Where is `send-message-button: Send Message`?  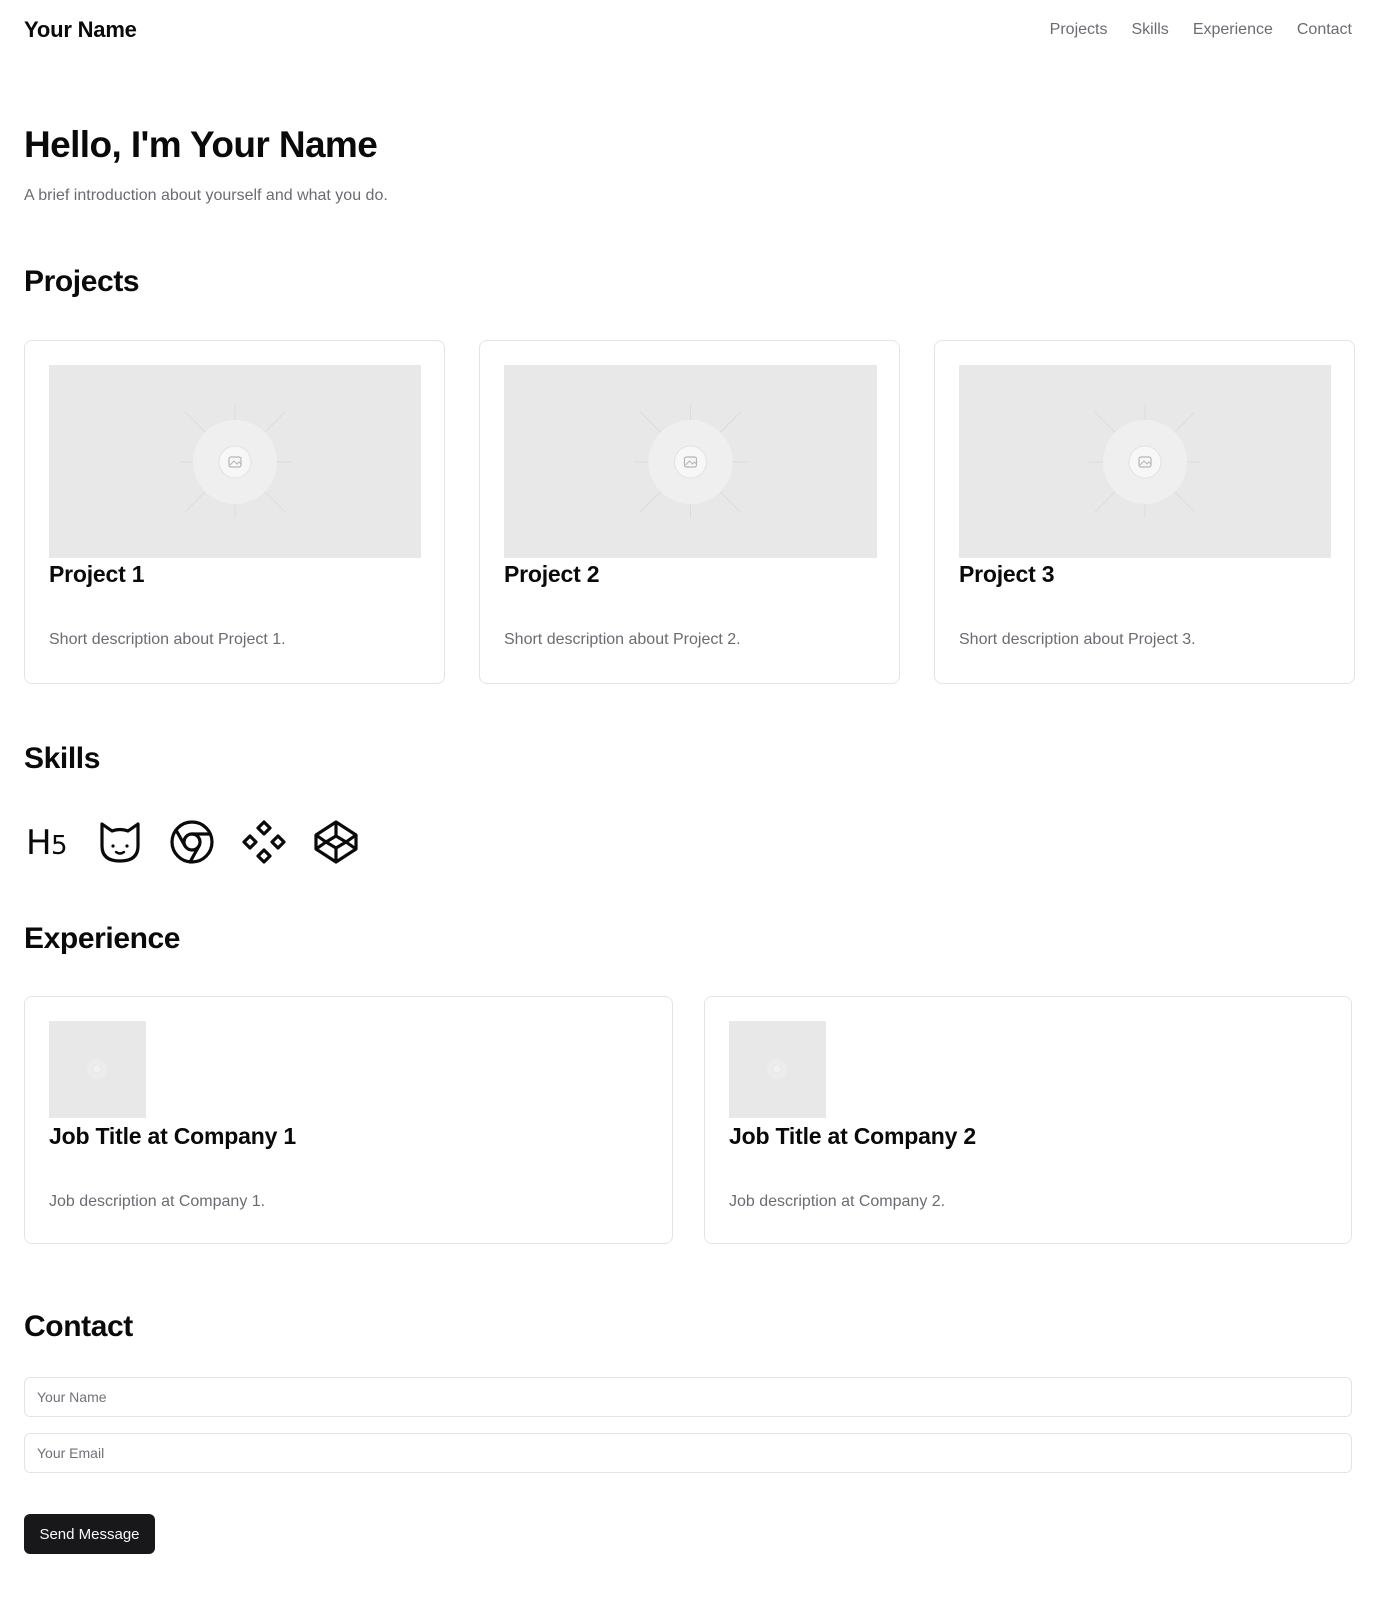 send-message-button: Send Message is located at coordinates (89, 1534).